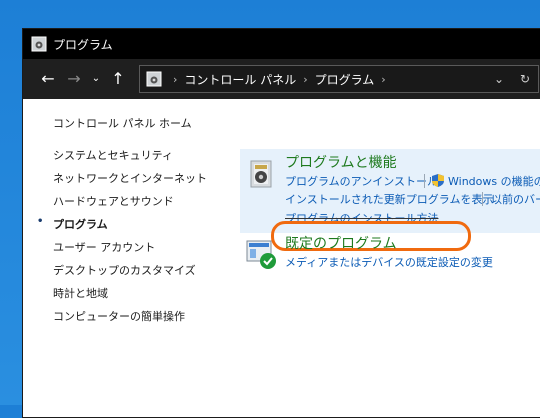  What do you see at coordinates (113, 155) in the screenshot?
I see `sidebar-item-system-security: システムとセキュリティ` at bounding box center [113, 155].